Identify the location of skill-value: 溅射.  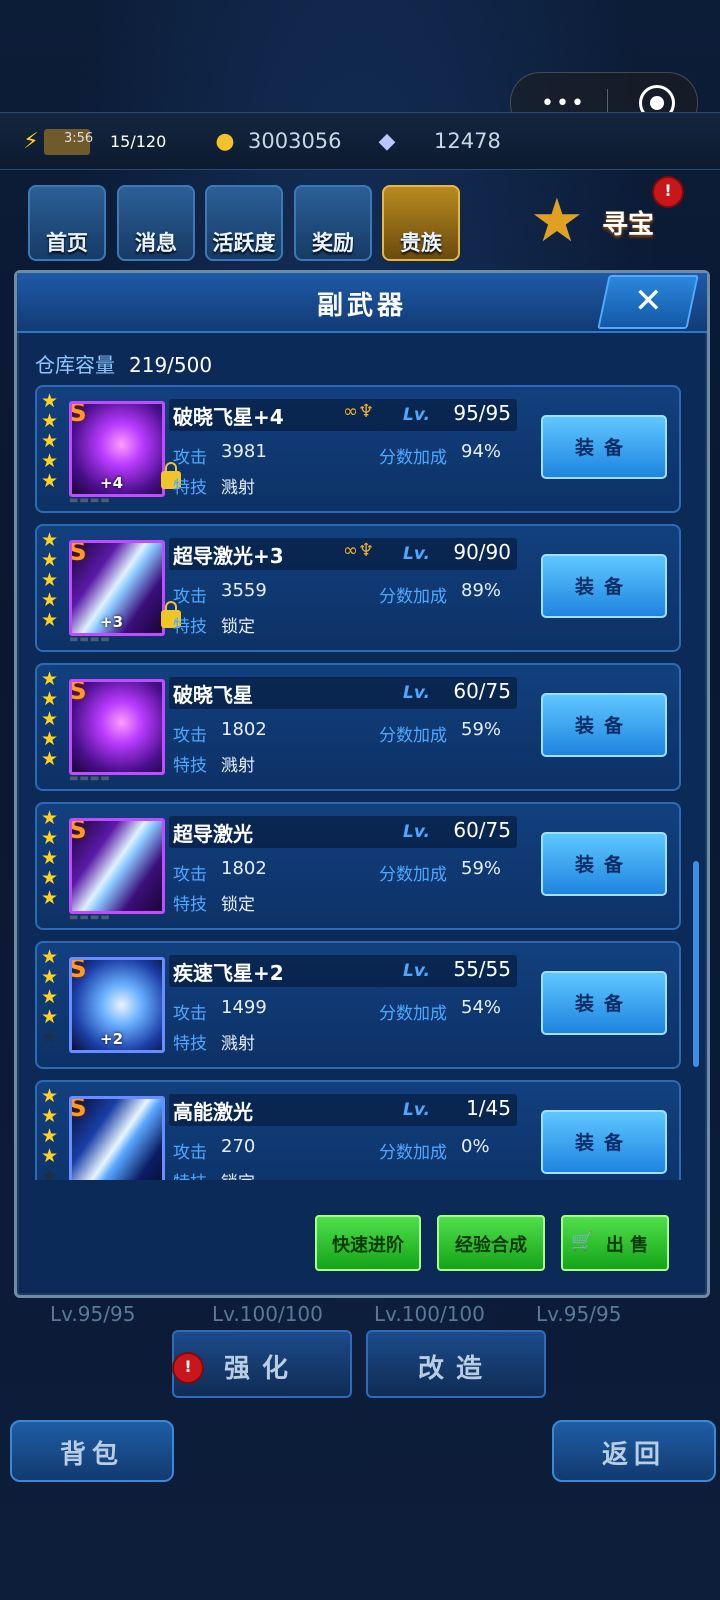
(238, 766).